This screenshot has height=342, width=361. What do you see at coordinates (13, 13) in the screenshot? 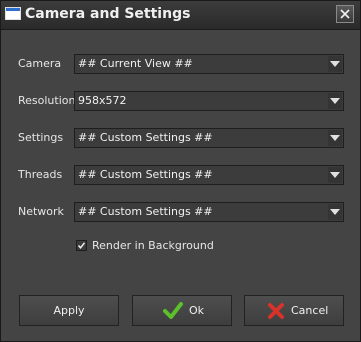
I see `window-icon` at bounding box center [13, 13].